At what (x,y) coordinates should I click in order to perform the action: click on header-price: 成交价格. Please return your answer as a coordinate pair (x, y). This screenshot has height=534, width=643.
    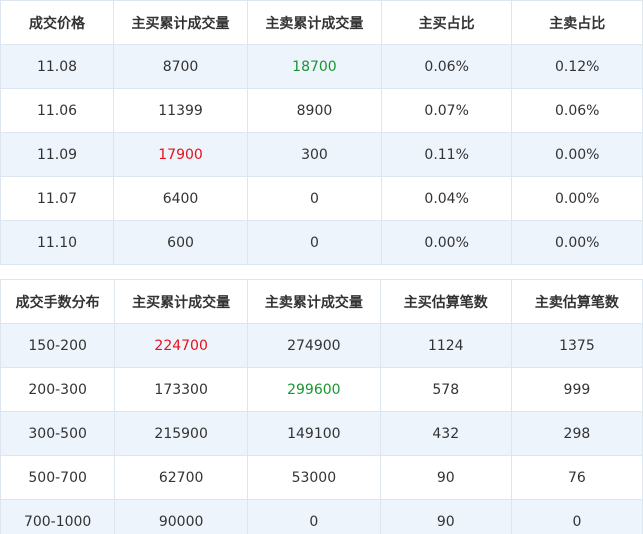
    Looking at the image, I should click on (57, 22).